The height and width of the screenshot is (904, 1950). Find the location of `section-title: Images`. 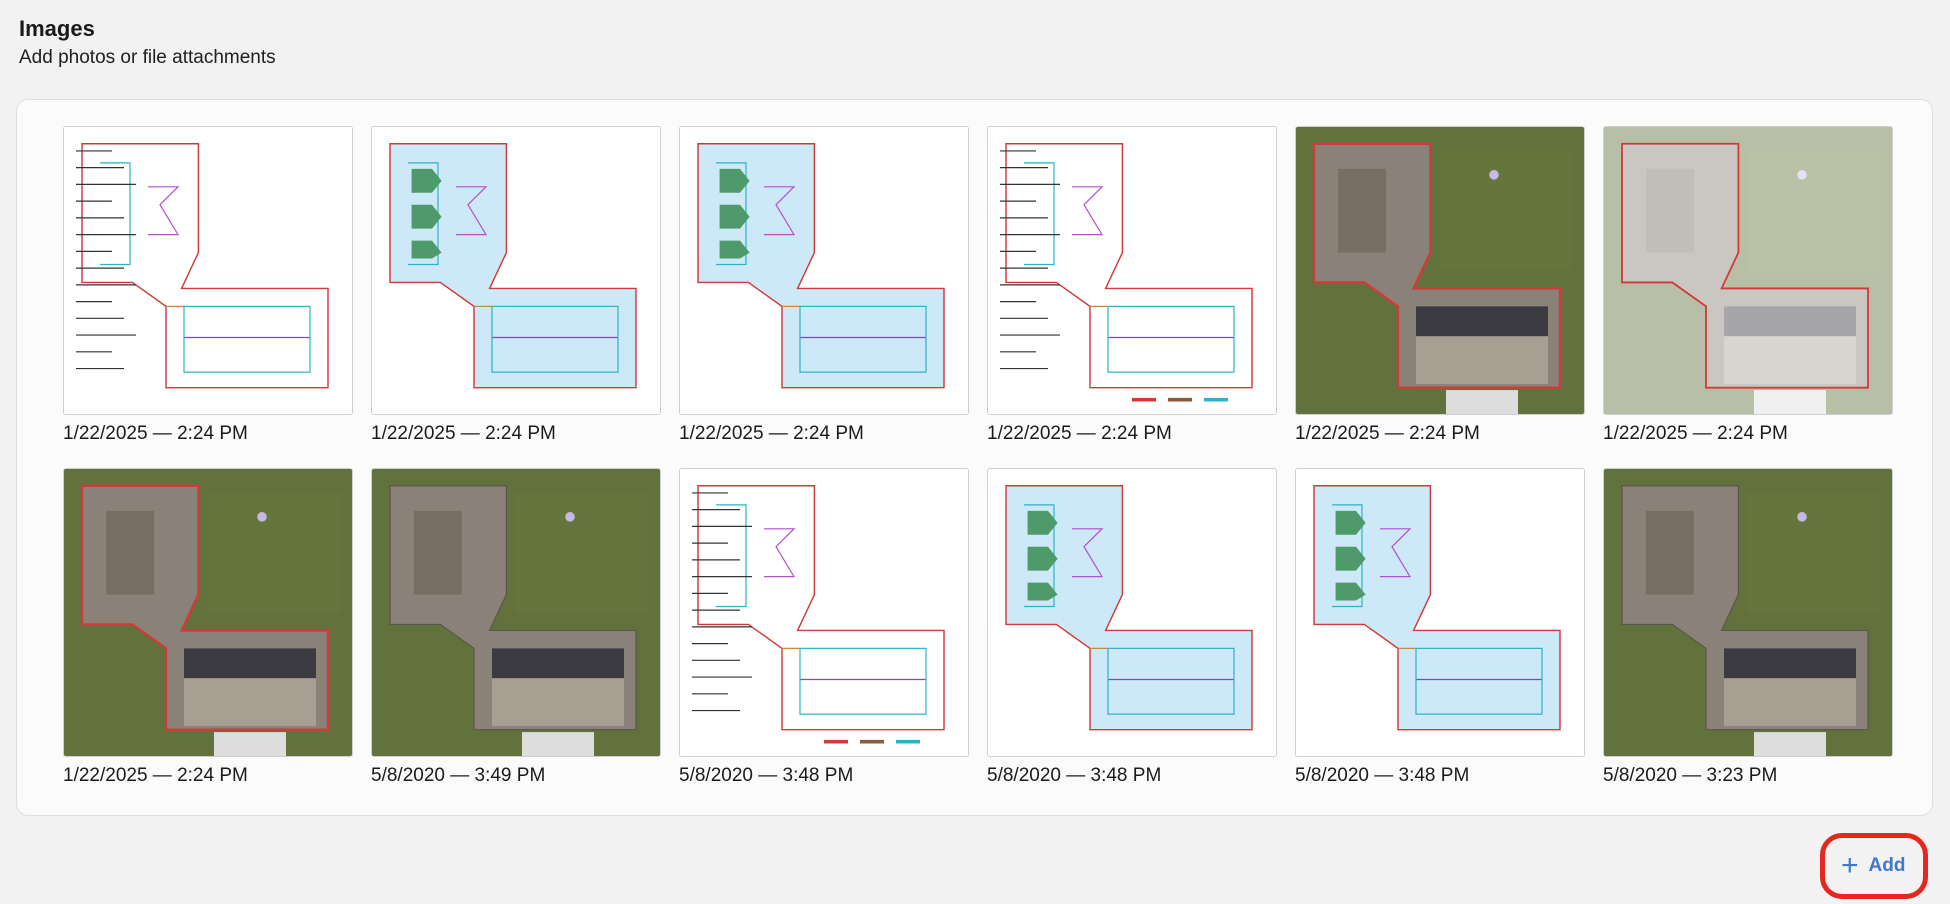

section-title: Images is located at coordinates (57, 28).